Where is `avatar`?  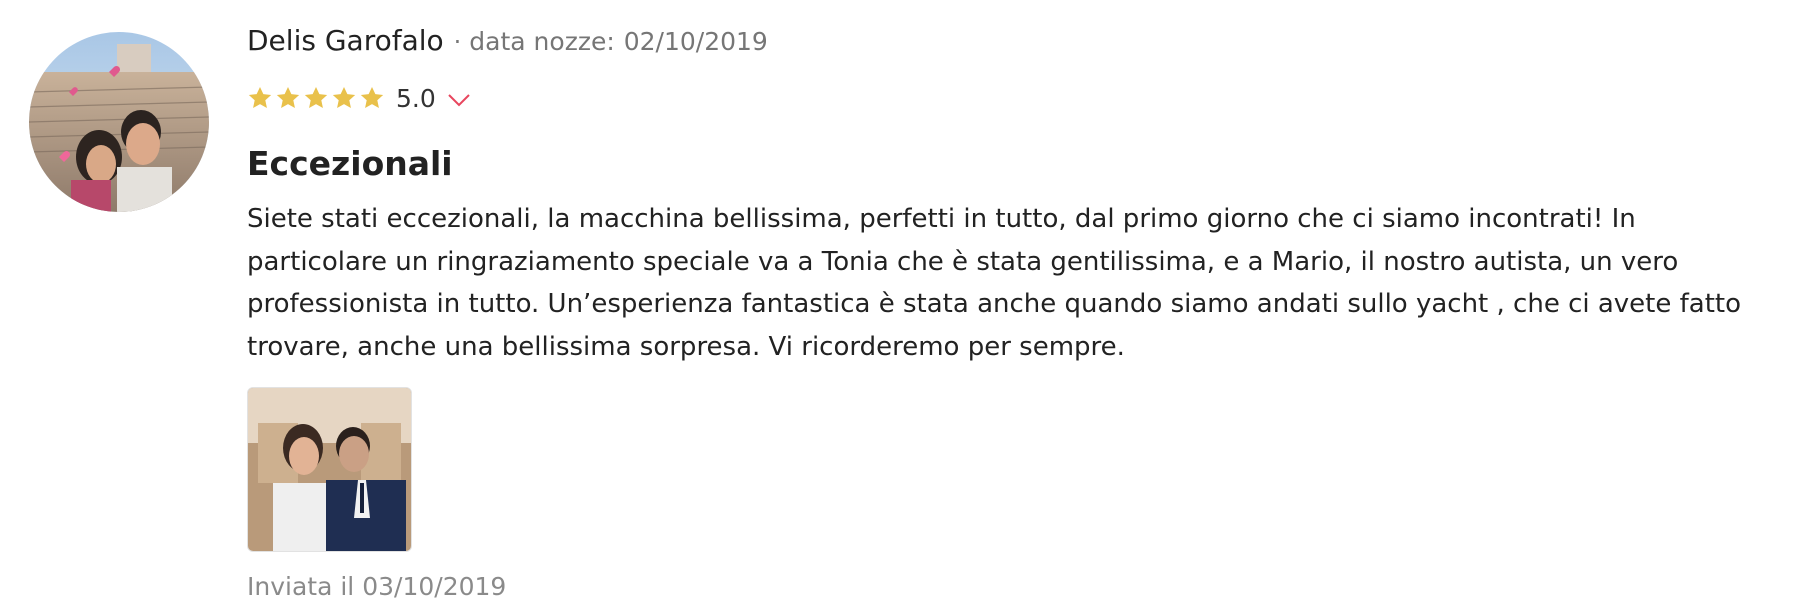 avatar is located at coordinates (119, 122).